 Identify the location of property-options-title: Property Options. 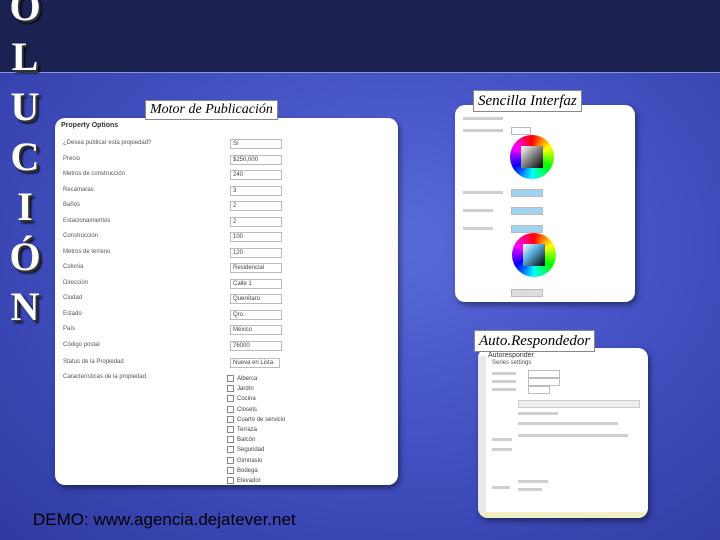
(90, 125).